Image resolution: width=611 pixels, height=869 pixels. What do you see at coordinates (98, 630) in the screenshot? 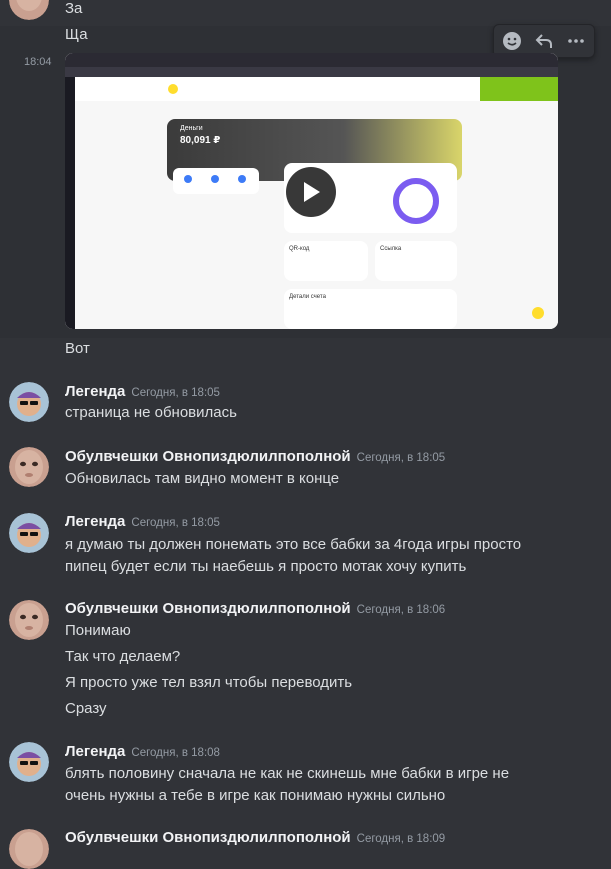
I see `message-text: Понимаю` at bounding box center [98, 630].